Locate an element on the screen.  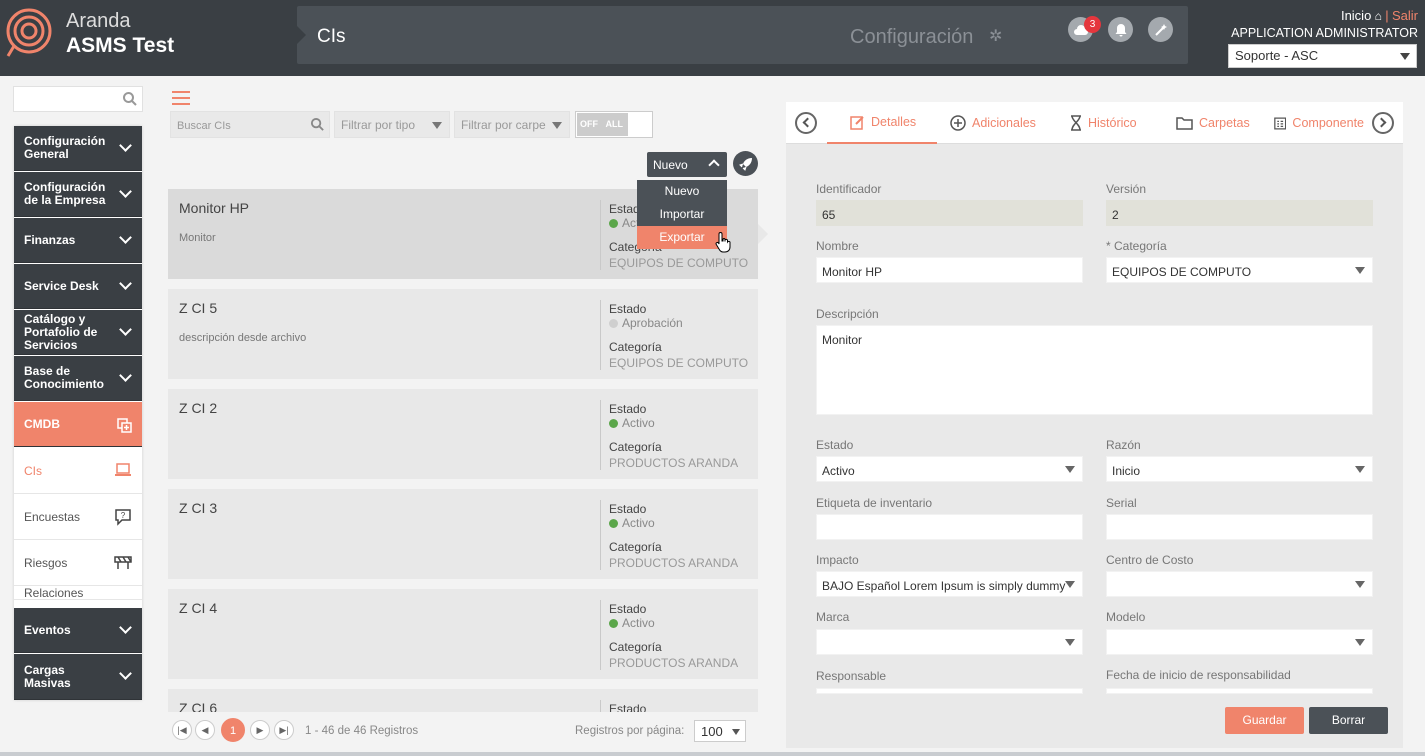
responsable-field is located at coordinates (949, 691).